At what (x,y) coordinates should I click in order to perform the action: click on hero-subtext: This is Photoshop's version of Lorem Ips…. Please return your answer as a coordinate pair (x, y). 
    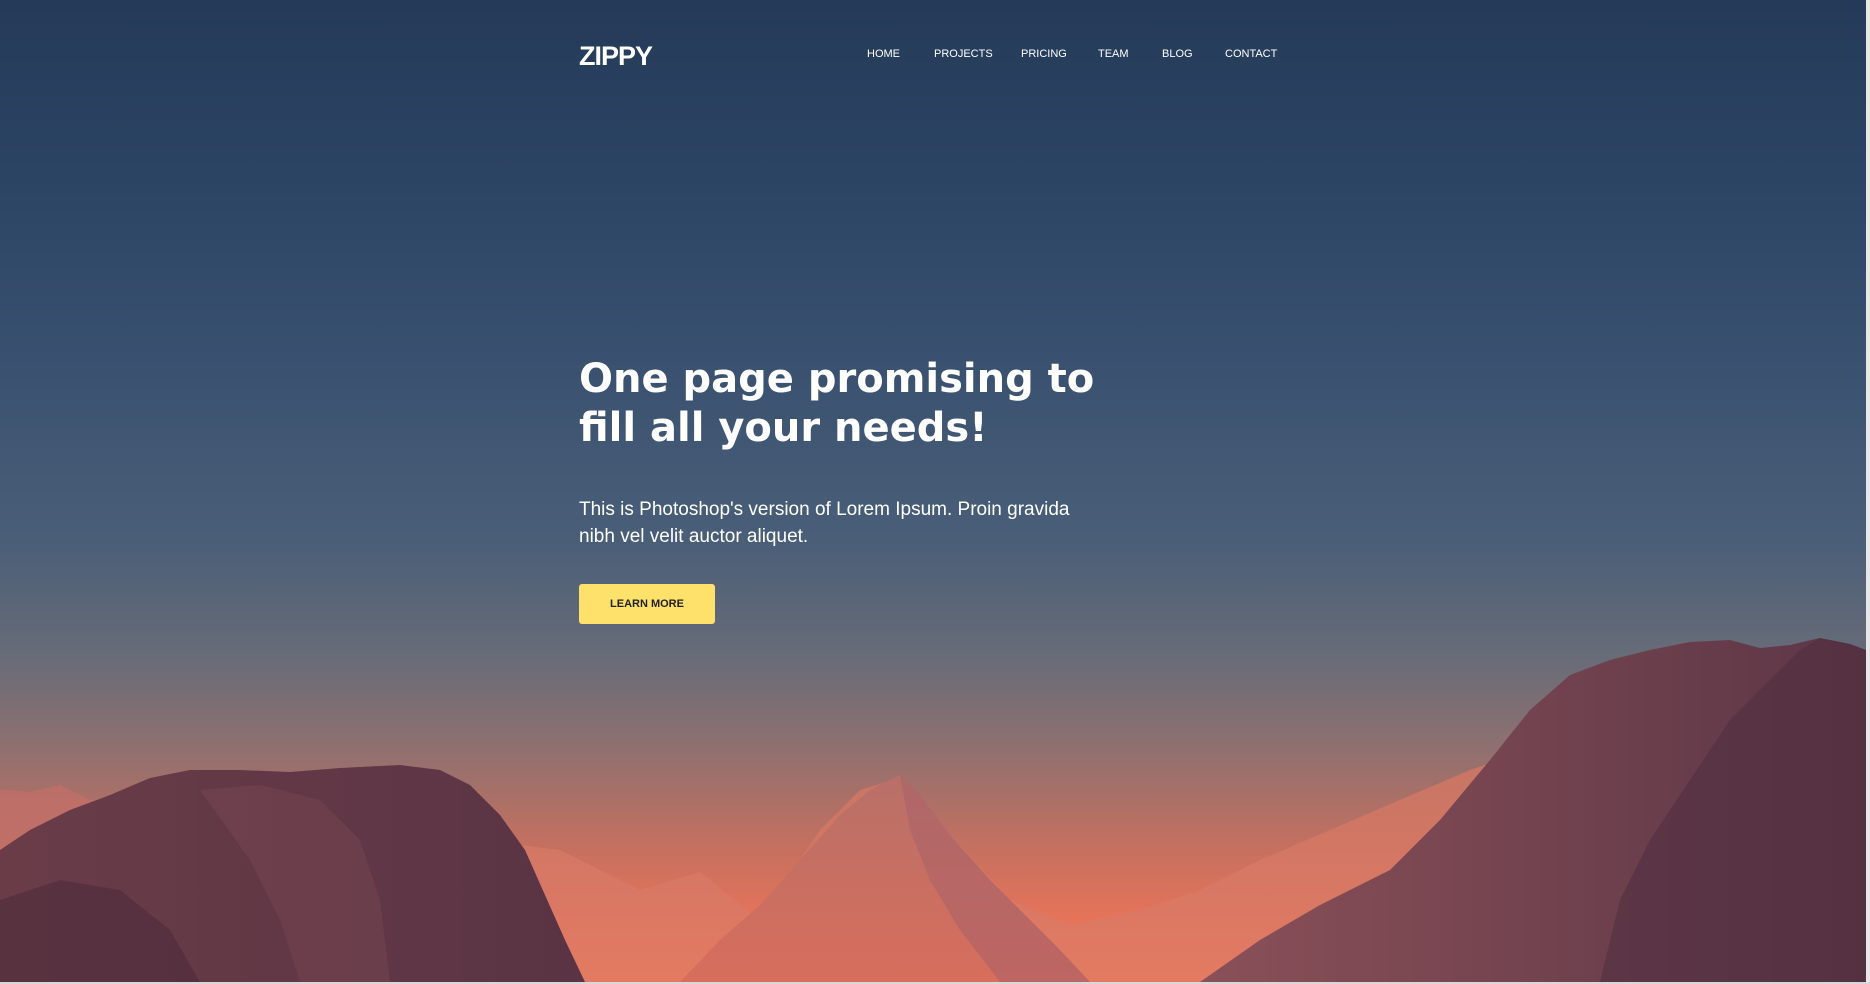
    Looking at the image, I should click on (824, 523).